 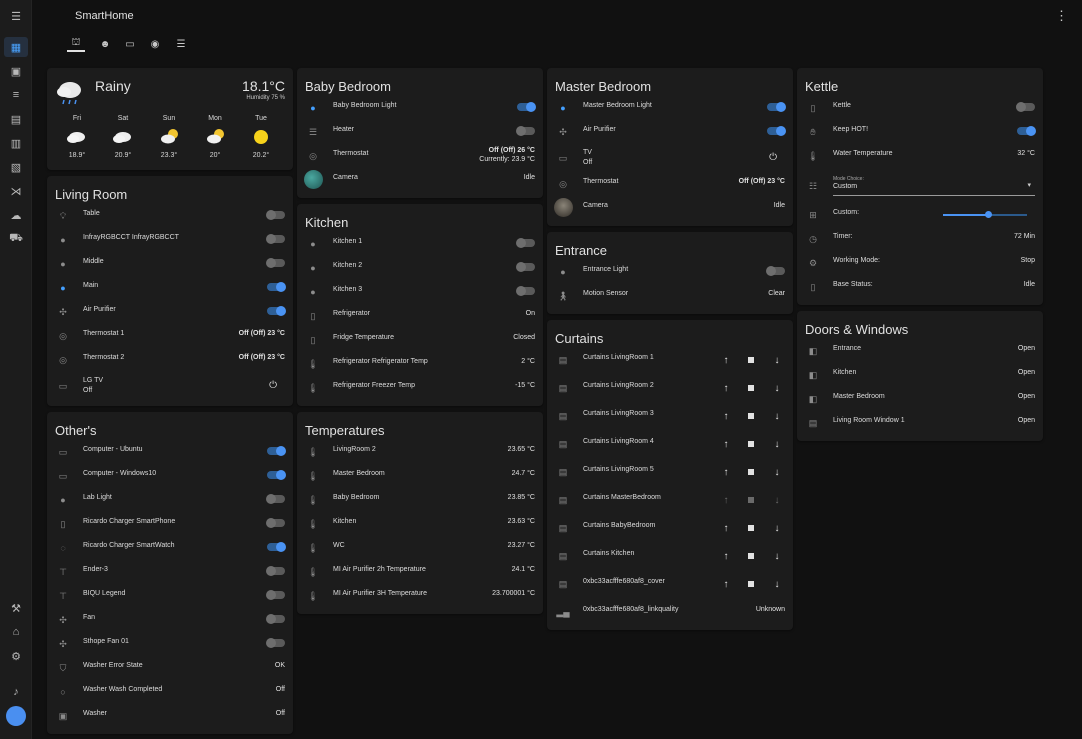 I want to click on entity-row: ▂▄ 0xbc33acfffe680af8_linkquality Unknown, so click(x=670, y=613).